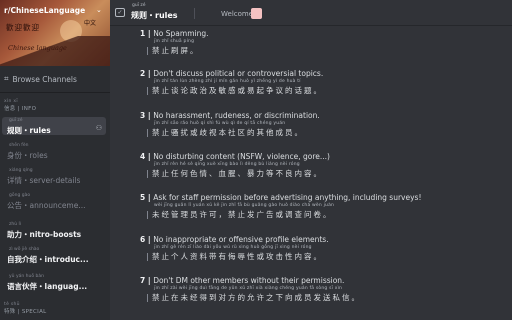 The width and height of the screenshot is (512, 320). I want to click on chevron-down-icon: ⌄, so click(99, 10).